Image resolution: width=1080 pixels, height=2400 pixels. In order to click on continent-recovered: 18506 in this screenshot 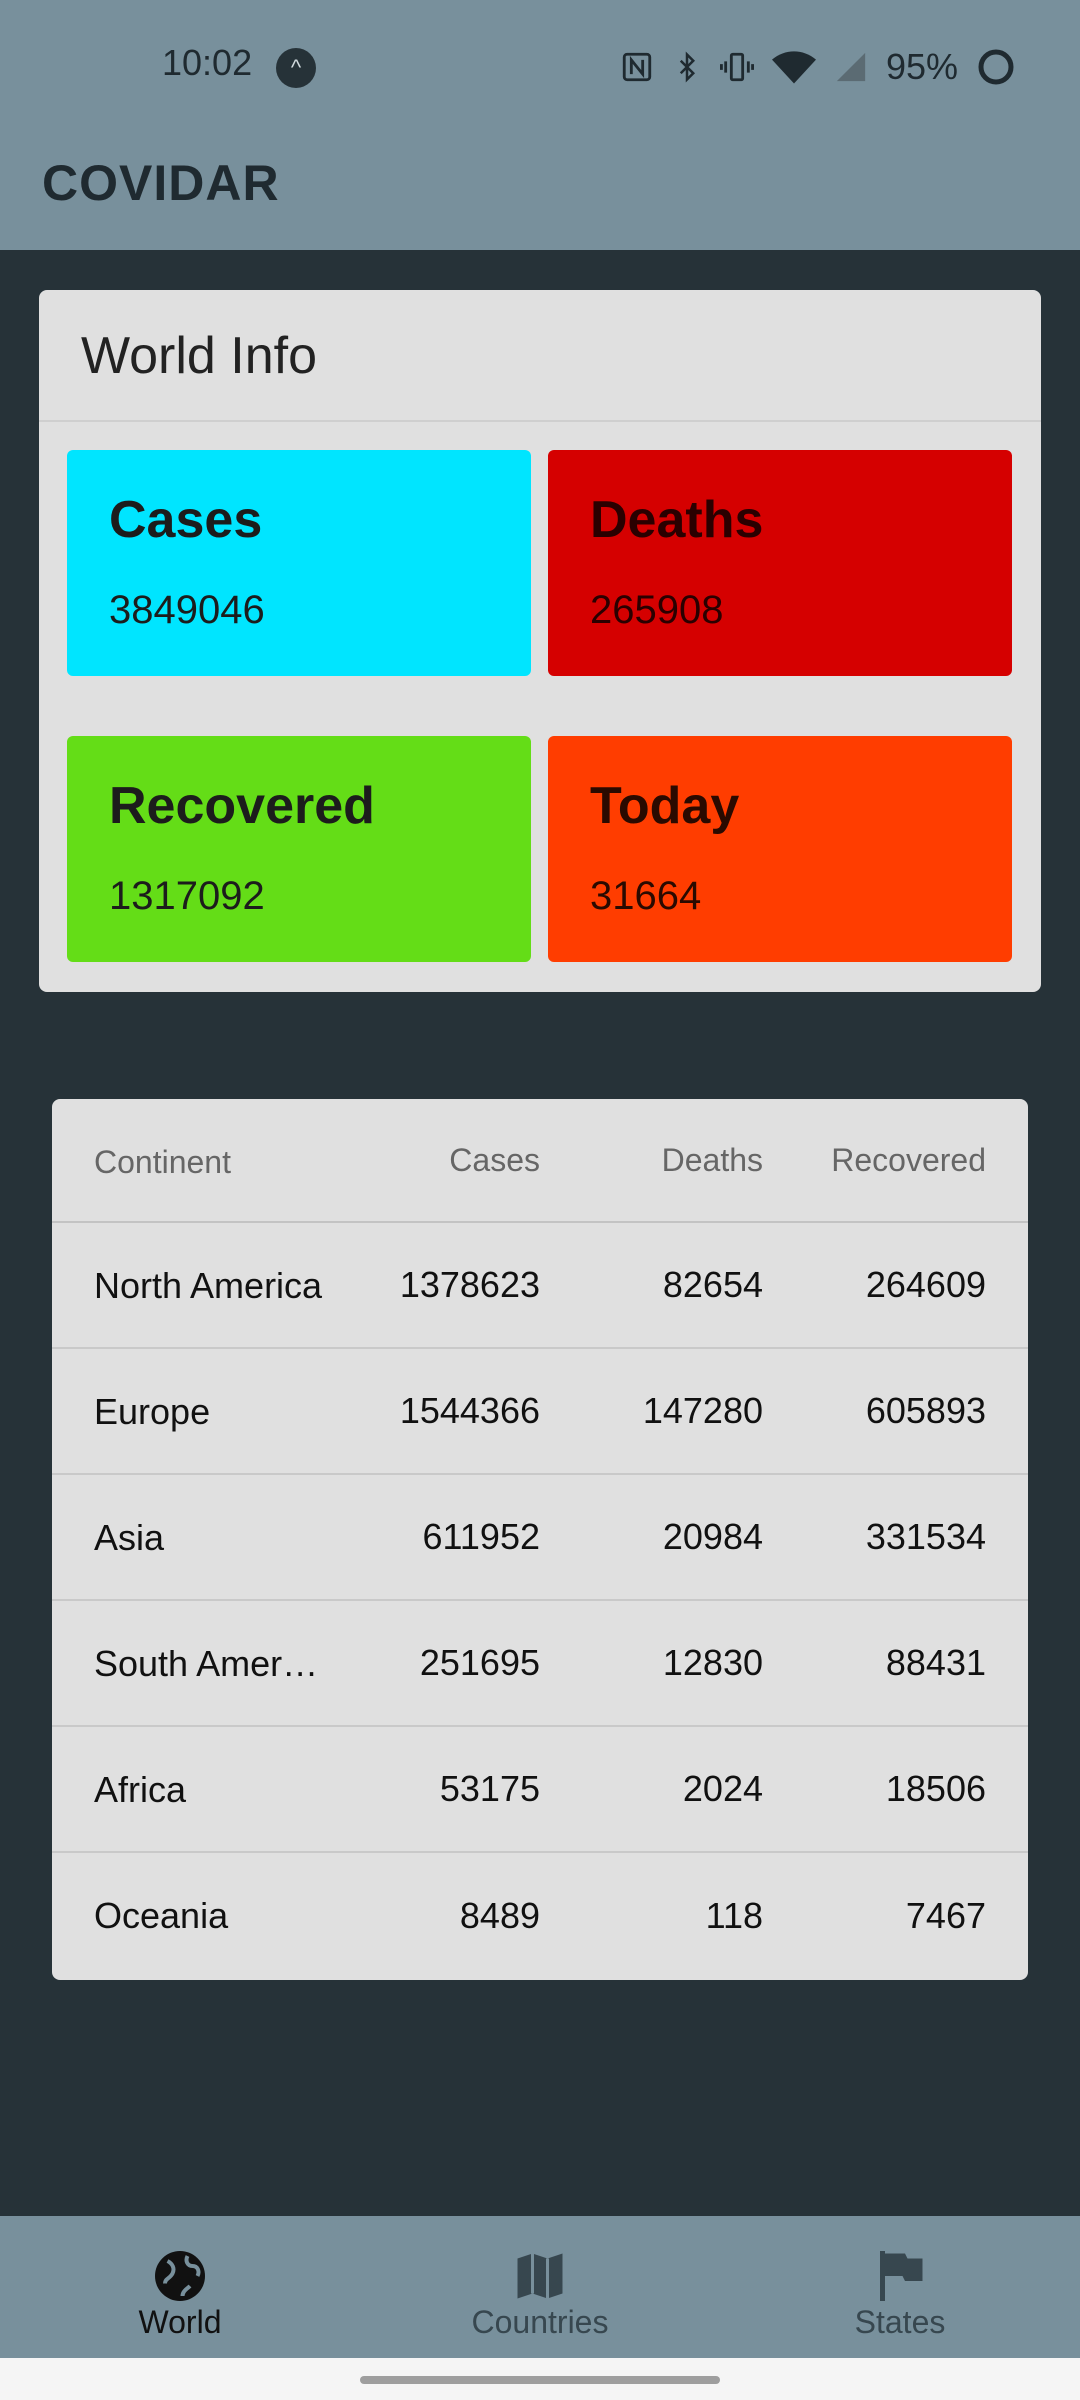, I will do `click(935, 1788)`.